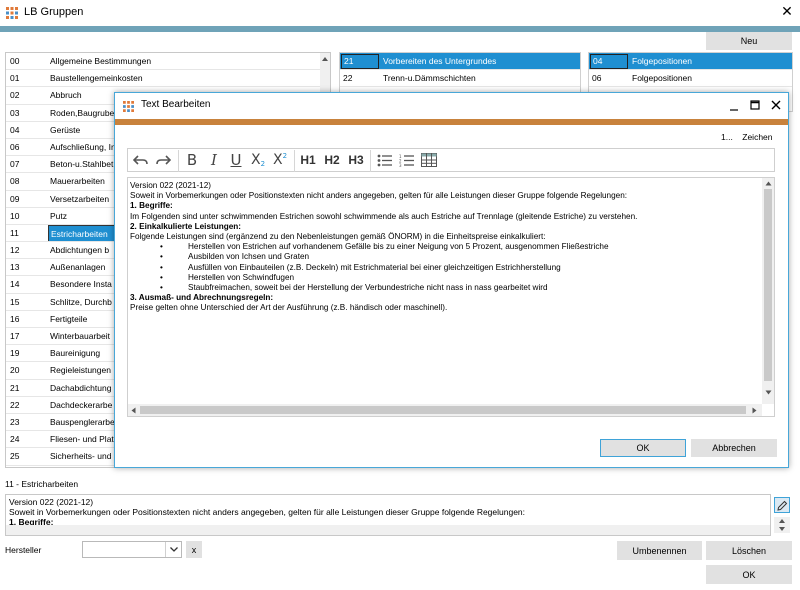  Describe the element at coordinates (15, 61) in the screenshot. I see `group-code: 00` at that location.